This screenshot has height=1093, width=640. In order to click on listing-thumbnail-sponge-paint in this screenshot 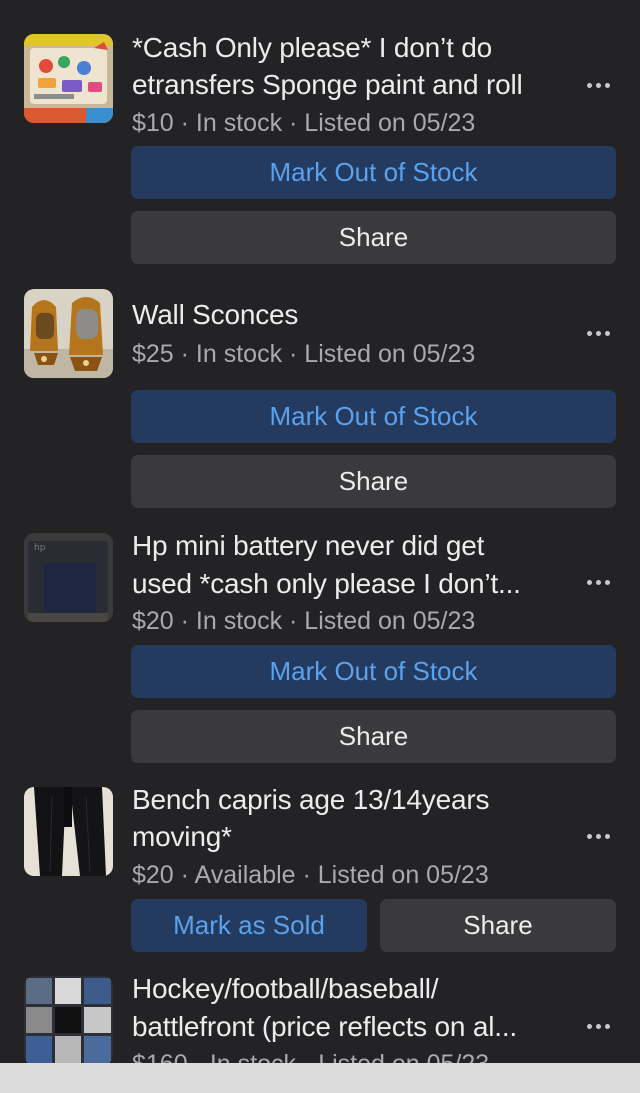, I will do `click(68, 78)`.